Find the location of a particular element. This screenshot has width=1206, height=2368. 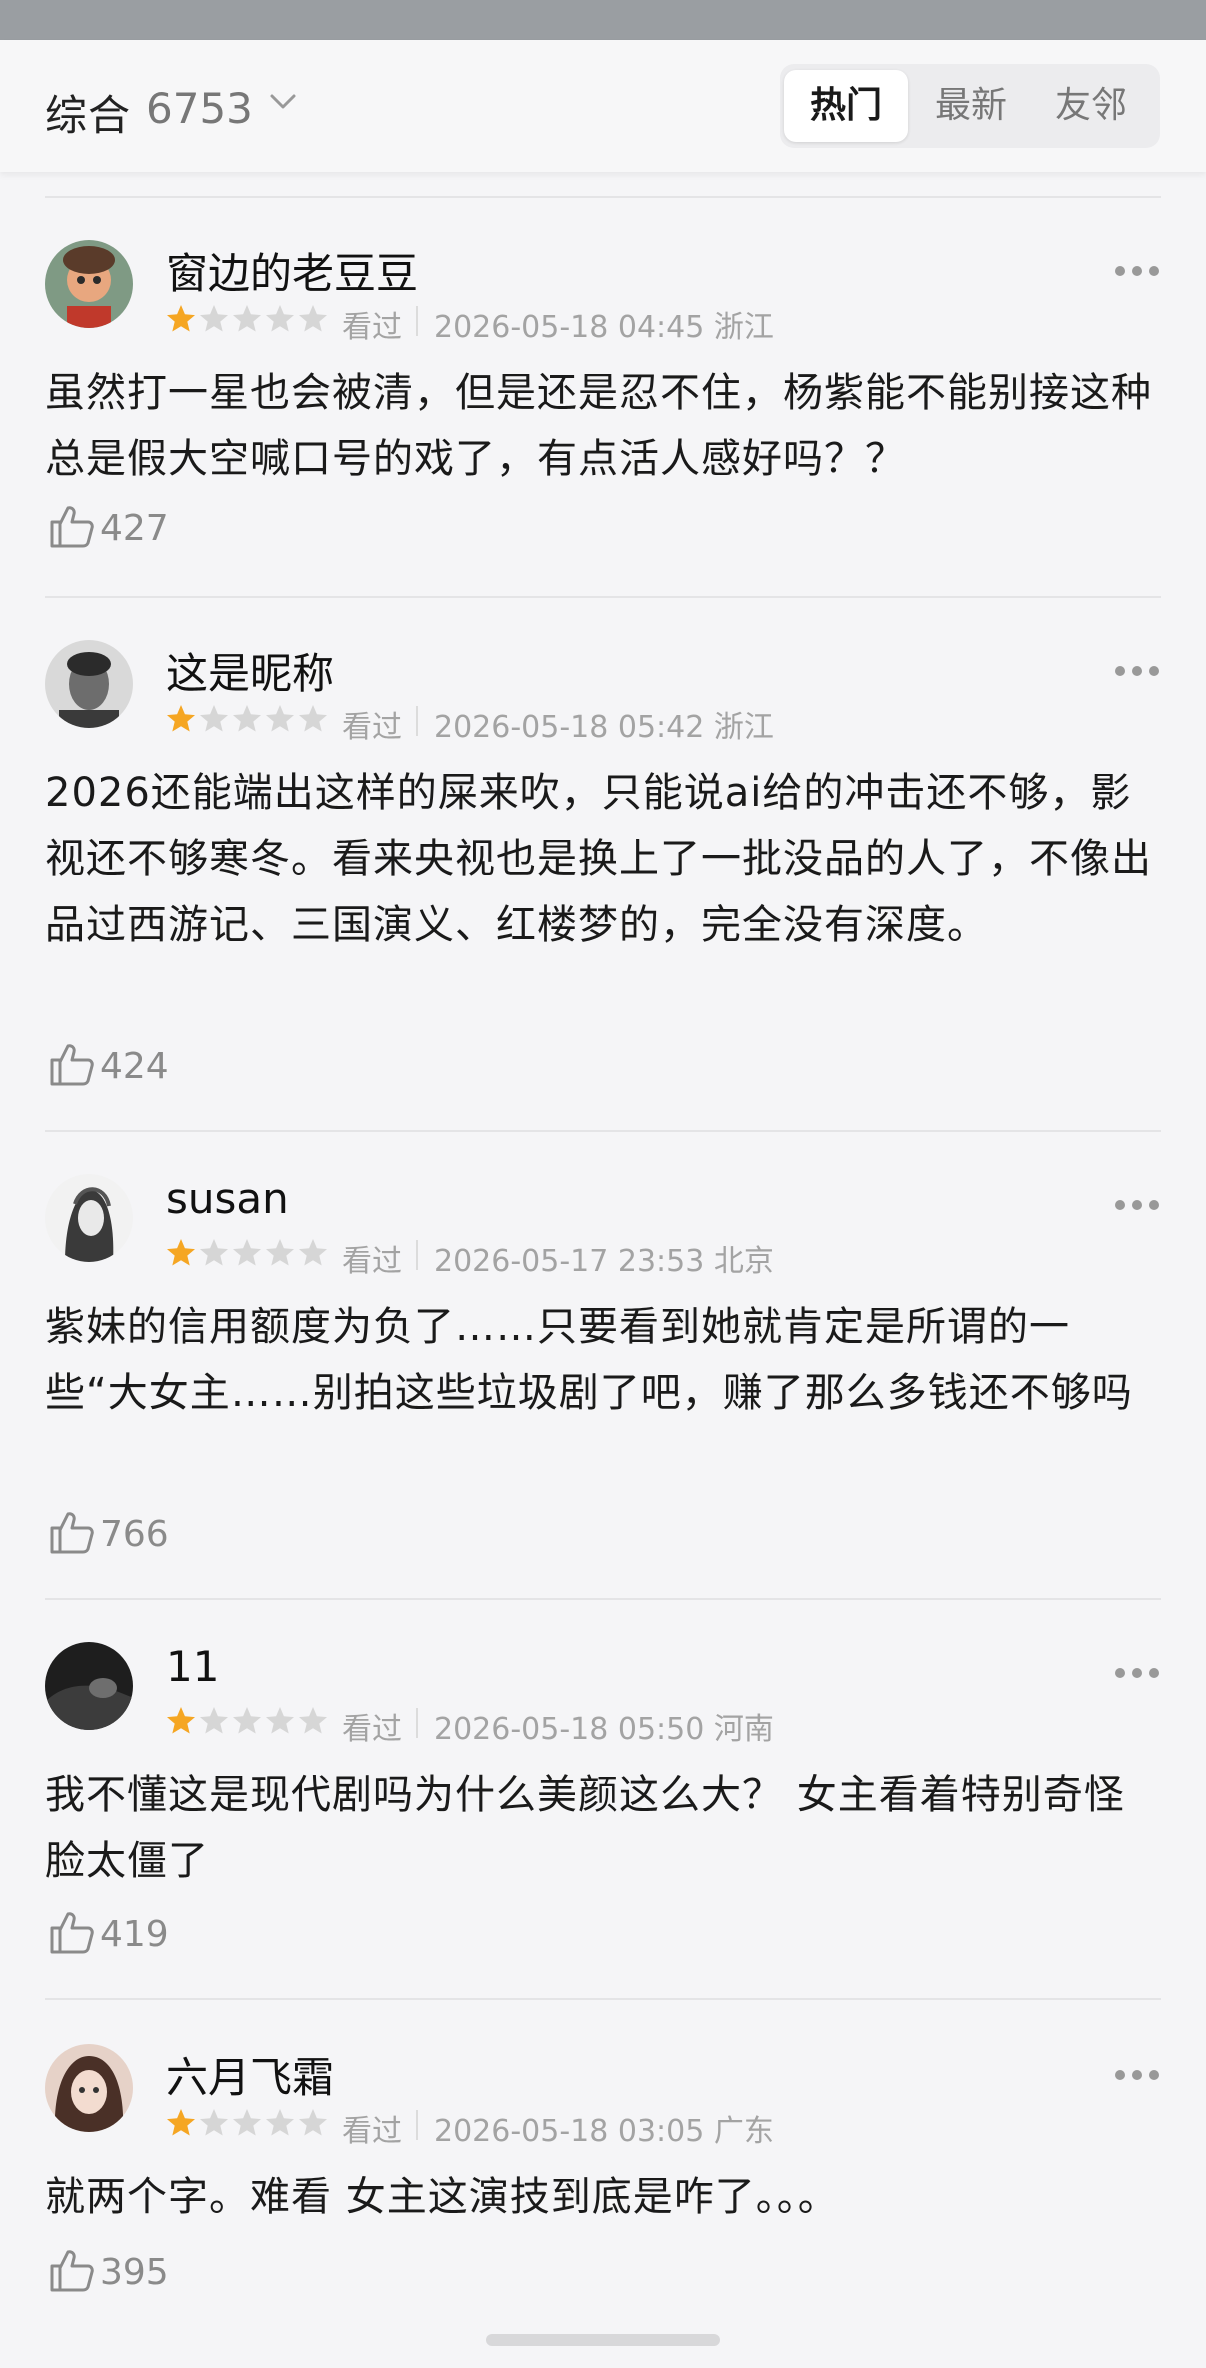

like-button: 419 is located at coordinates (108, 1934).